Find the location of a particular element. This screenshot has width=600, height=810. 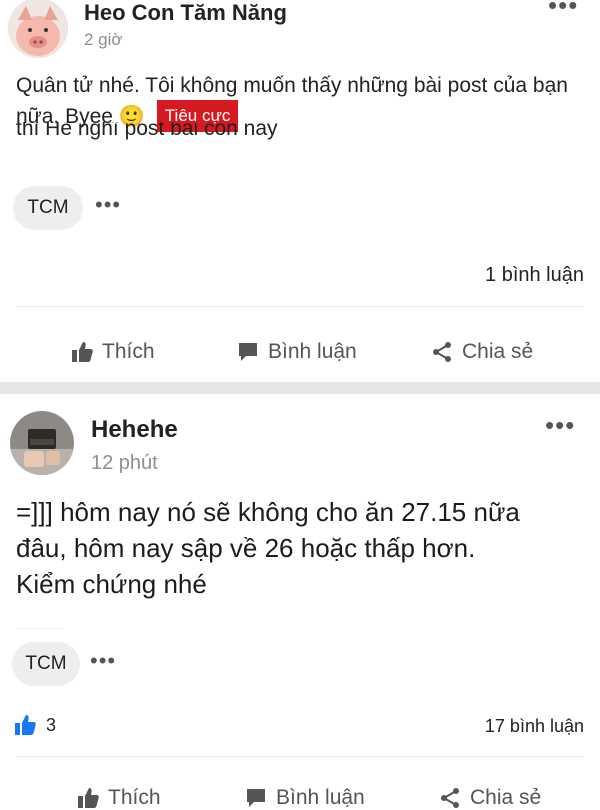

post-time: 2 giờ is located at coordinates (103, 39).